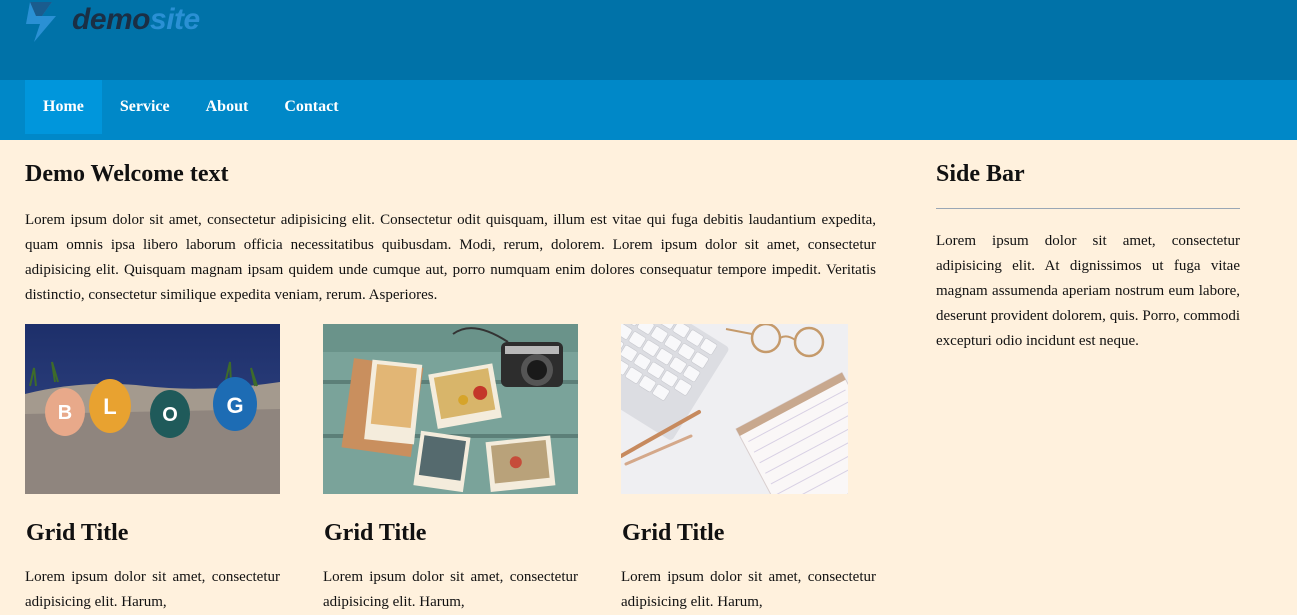 The image size is (1297, 615). What do you see at coordinates (109, 406) in the screenshot?
I see `svg-text: L` at bounding box center [109, 406].